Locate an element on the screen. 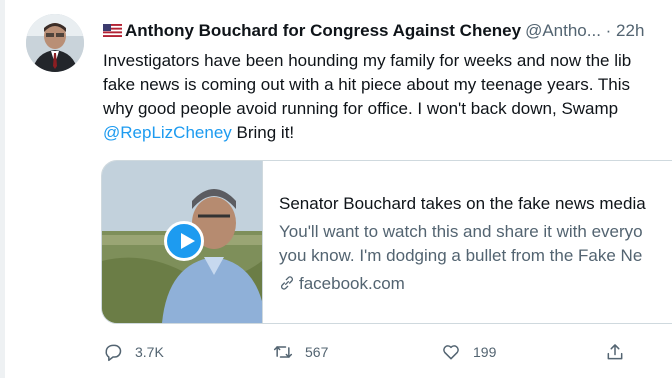  left-border is located at coordinates (2, 189).